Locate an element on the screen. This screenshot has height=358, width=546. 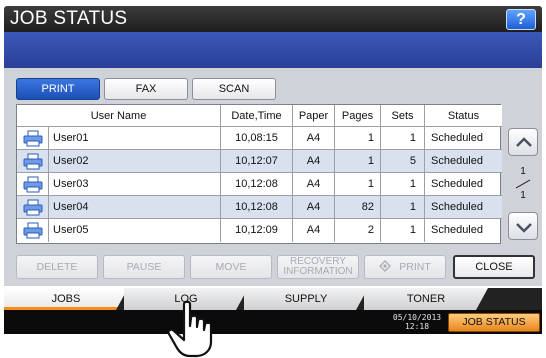
pointing-hand-icon is located at coordinates (190, 329).